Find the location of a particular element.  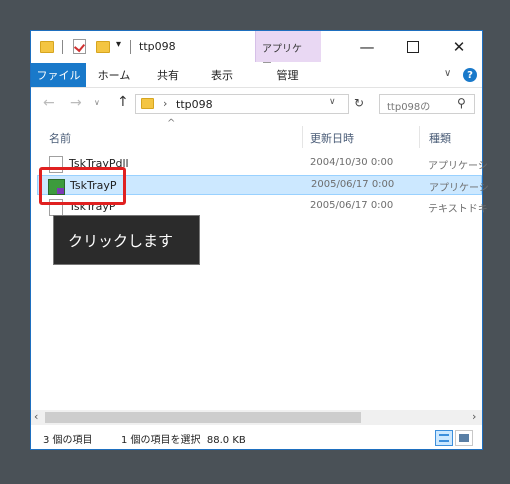

tab-view: 表示 is located at coordinates (222, 75).